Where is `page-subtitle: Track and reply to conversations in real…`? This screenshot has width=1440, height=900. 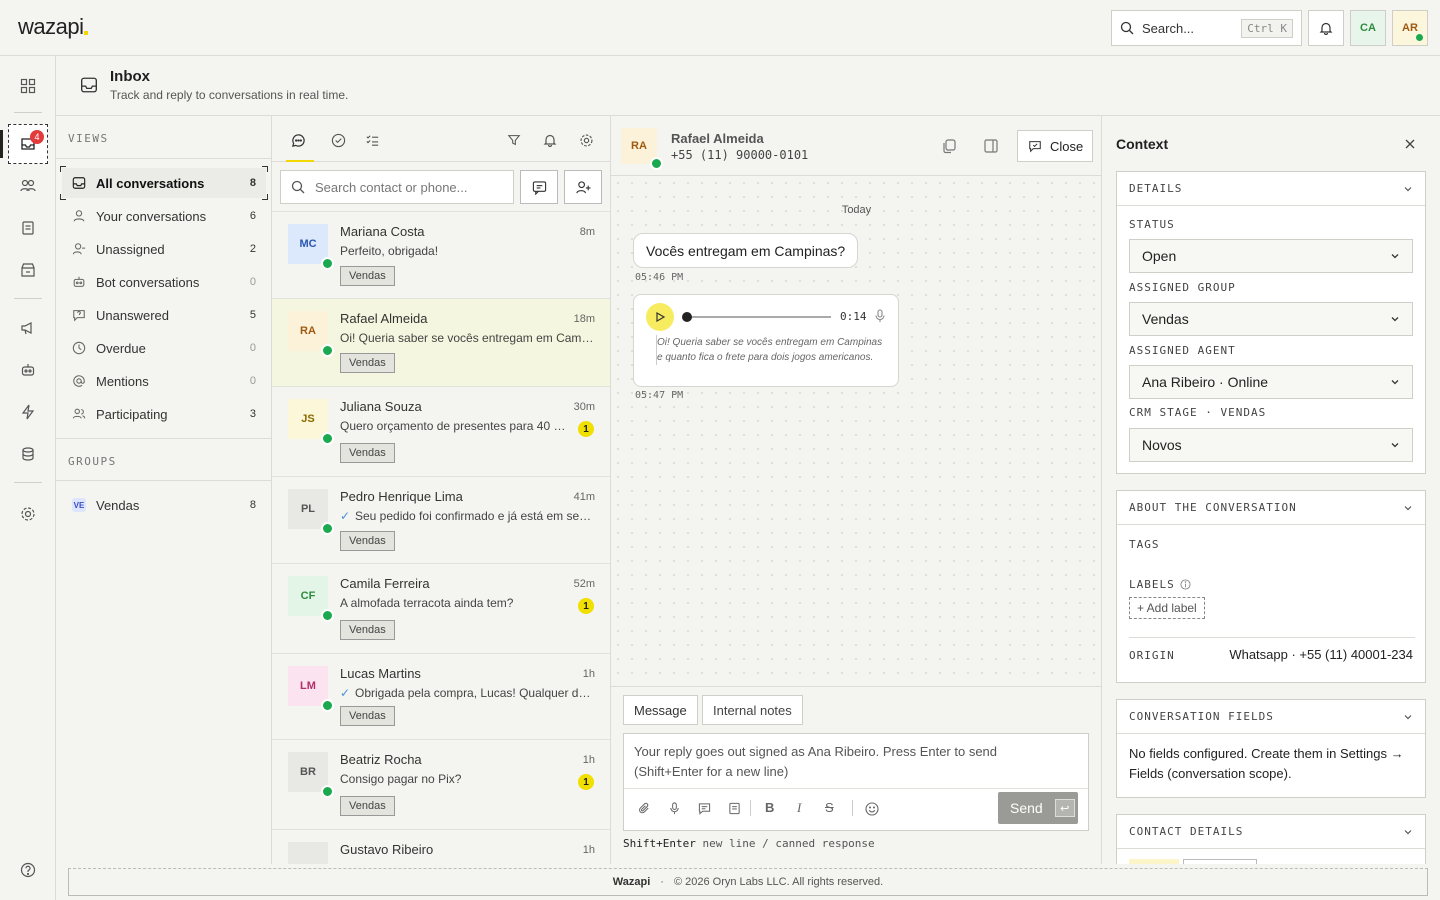 page-subtitle: Track and reply to conversations in real… is located at coordinates (229, 95).